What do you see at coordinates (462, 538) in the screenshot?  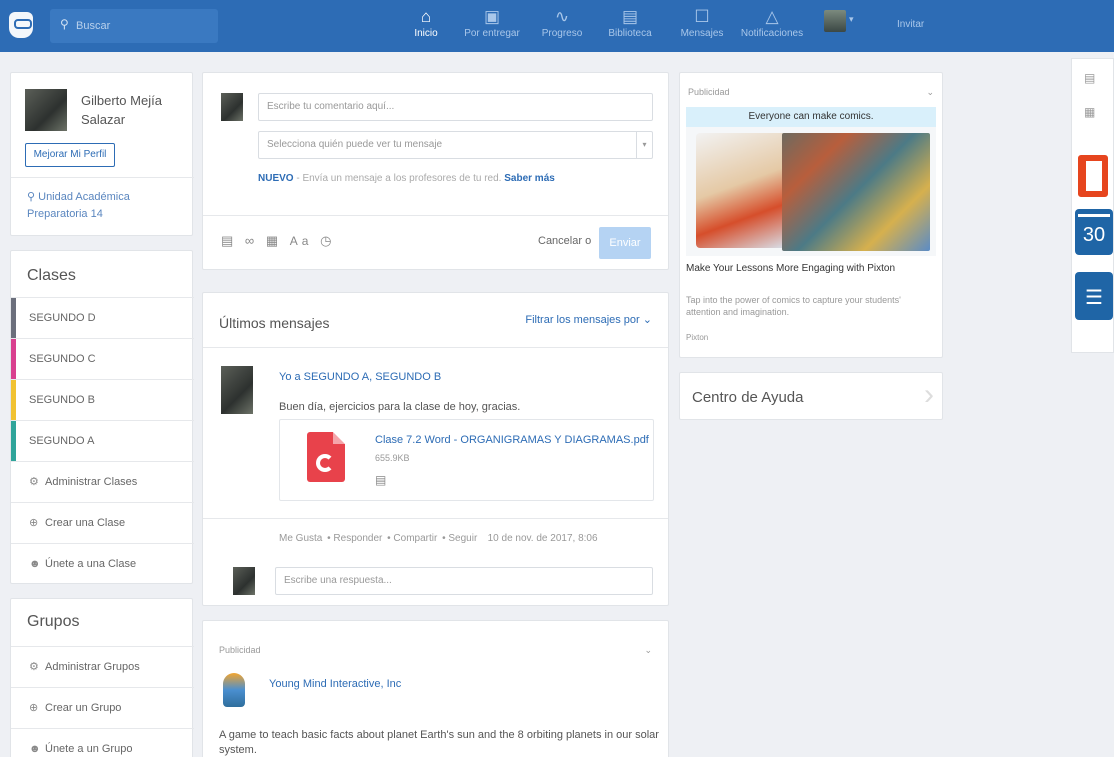 I see `follow-action: Seguir` at bounding box center [462, 538].